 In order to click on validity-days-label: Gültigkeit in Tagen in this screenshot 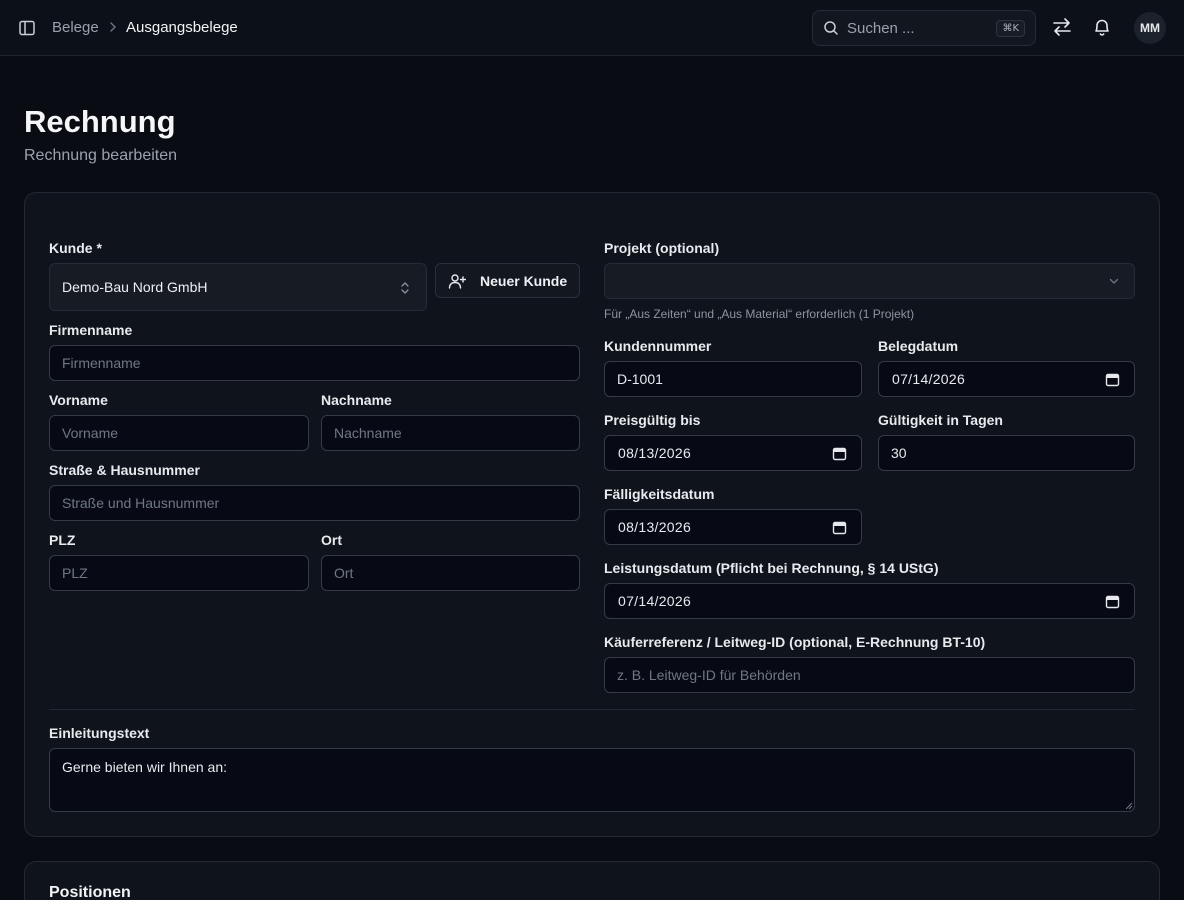, I will do `click(940, 420)`.